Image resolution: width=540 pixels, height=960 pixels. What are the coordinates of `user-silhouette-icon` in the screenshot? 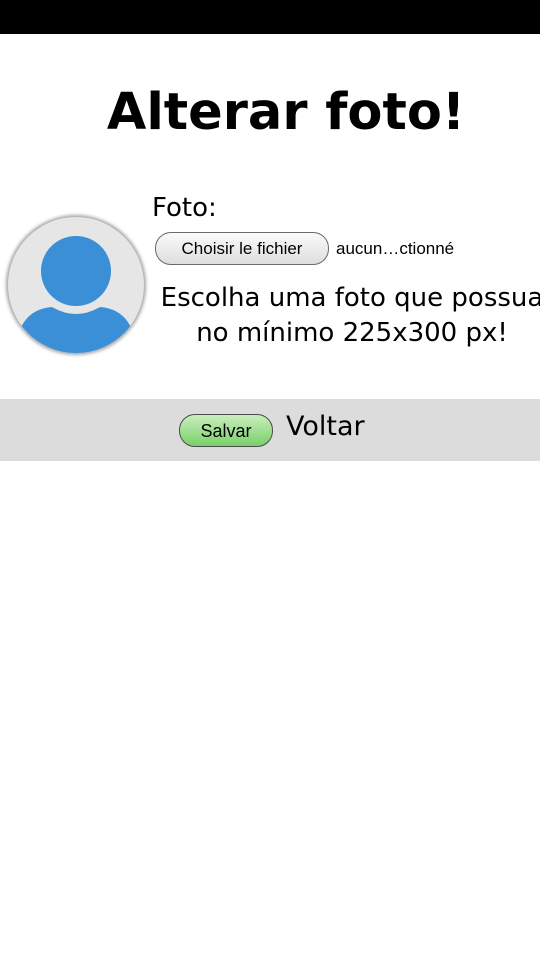 It's located at (76, 294).